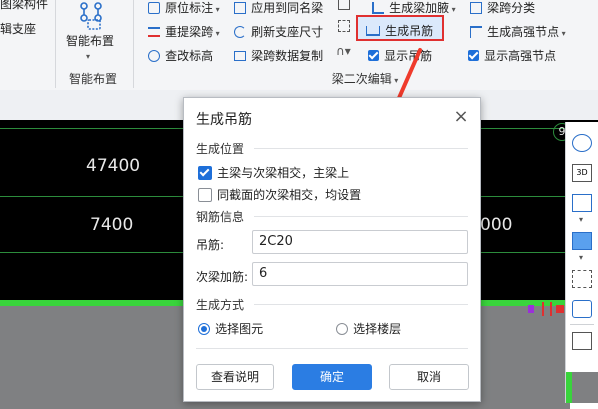 Image resolution: width=598 pixels, height=409 pixels. I want to click on option-same-section: 同截面的次梁相交，均设置, so click(279, 193).